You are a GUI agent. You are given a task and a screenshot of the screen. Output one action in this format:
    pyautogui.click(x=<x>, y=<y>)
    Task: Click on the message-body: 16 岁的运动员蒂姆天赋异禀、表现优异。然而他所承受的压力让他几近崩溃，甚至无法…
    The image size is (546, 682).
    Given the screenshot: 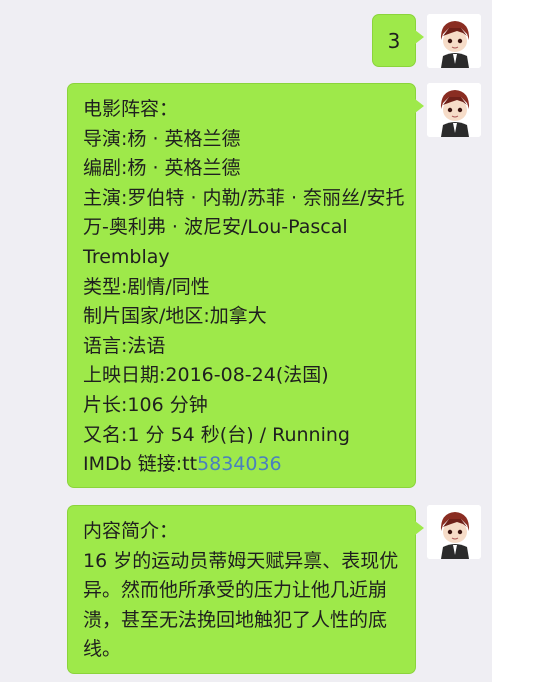 What is the action you would take?
    pyautogui.click(x=241, y=605)
    